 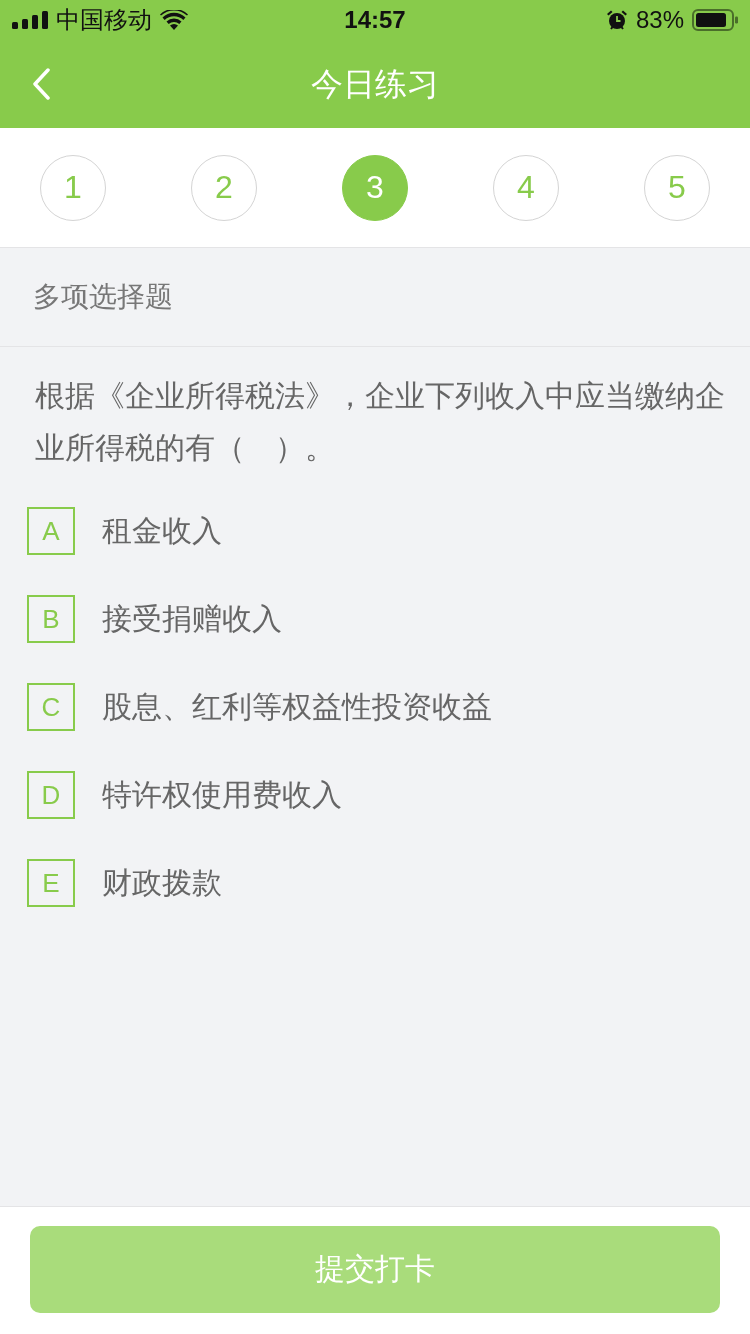 I want to click on option-text: 财政拨款, so click(x=162, y=883).